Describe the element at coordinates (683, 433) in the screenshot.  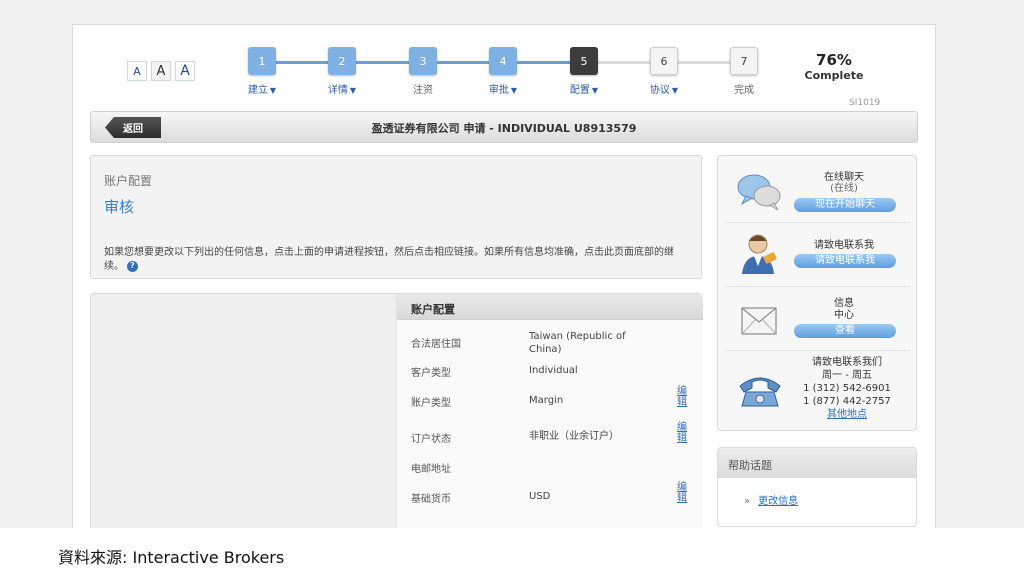
I see `edit-subscriber-status-link: 编辑` at that location.